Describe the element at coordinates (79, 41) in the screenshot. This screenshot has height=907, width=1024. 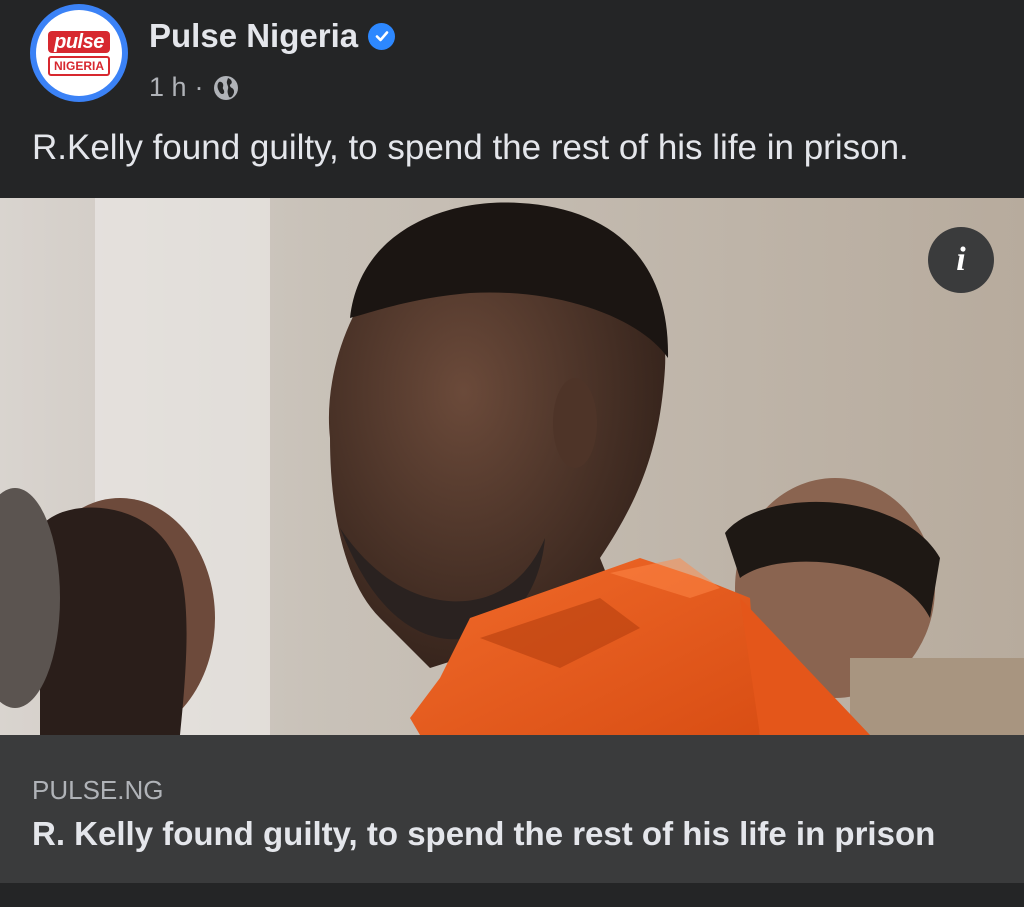
I see `logo-wordmark: pulse` at that location.